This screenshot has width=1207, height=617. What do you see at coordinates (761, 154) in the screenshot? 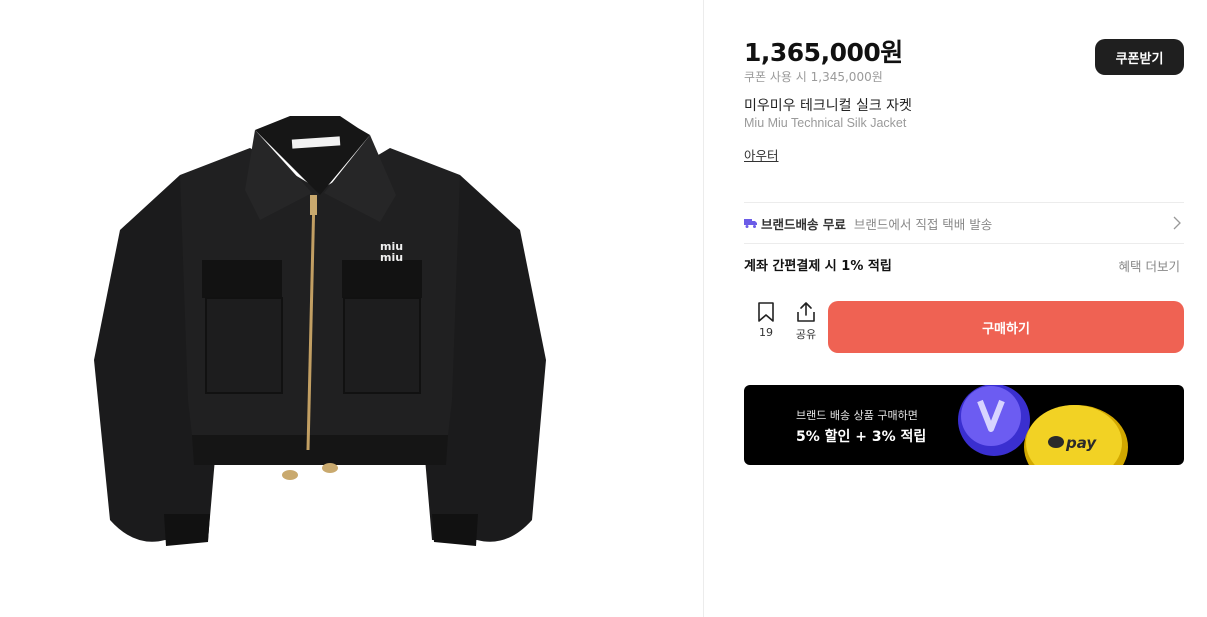
I see `category-link: 아우터` at bounding box center [761, 154].